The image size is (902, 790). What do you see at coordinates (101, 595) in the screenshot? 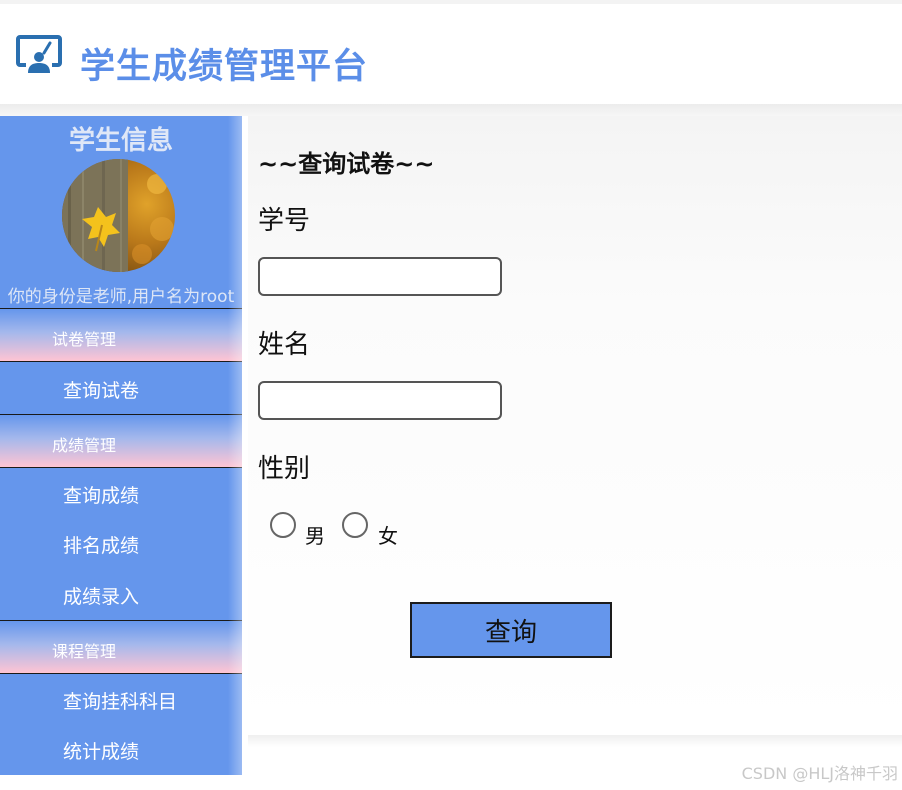
I see `menu-item-enter-grades: 成绩录入` at bounding box center [101, 595].